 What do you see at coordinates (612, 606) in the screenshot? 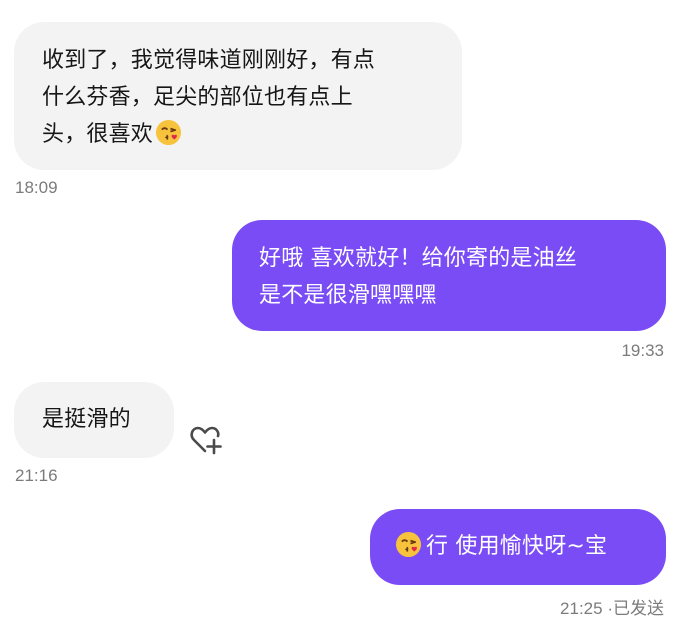
I see `message-status-row: 21:25 ·已发送` at bounding box center [612, 606].